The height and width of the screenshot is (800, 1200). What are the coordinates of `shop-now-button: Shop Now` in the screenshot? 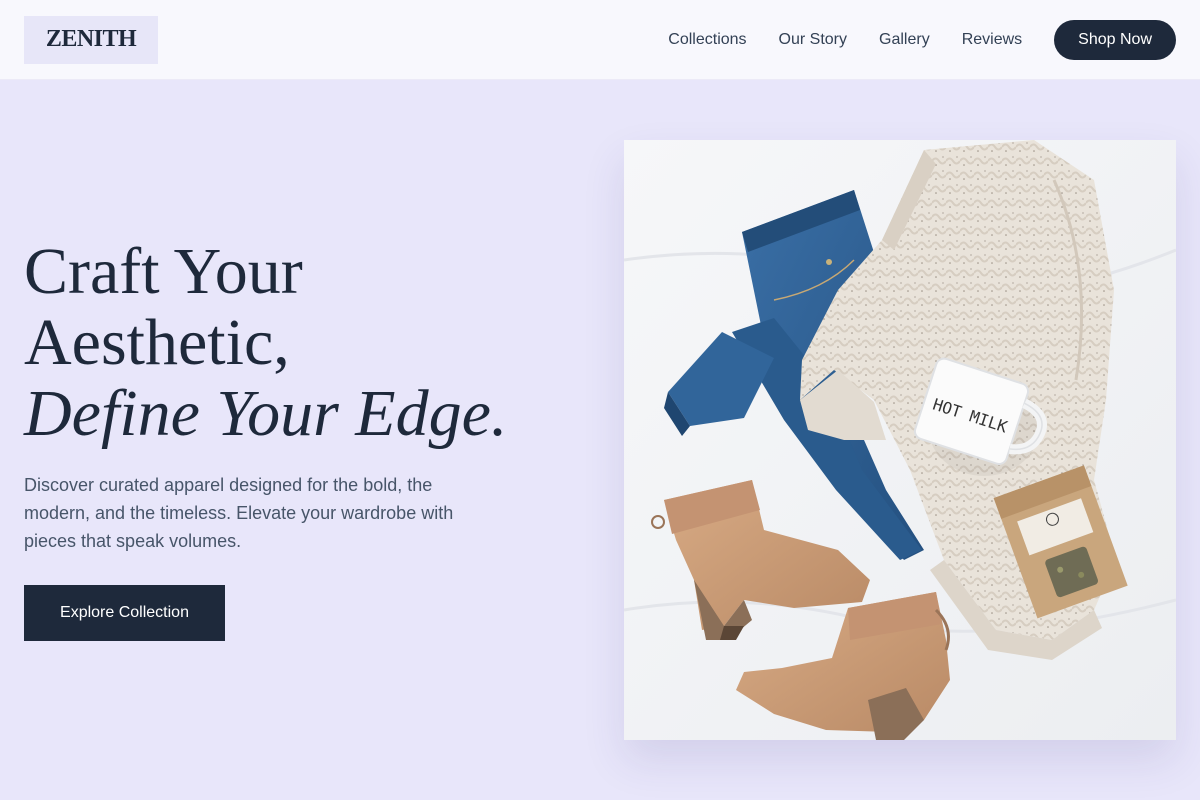 It's located at (1115, 39).